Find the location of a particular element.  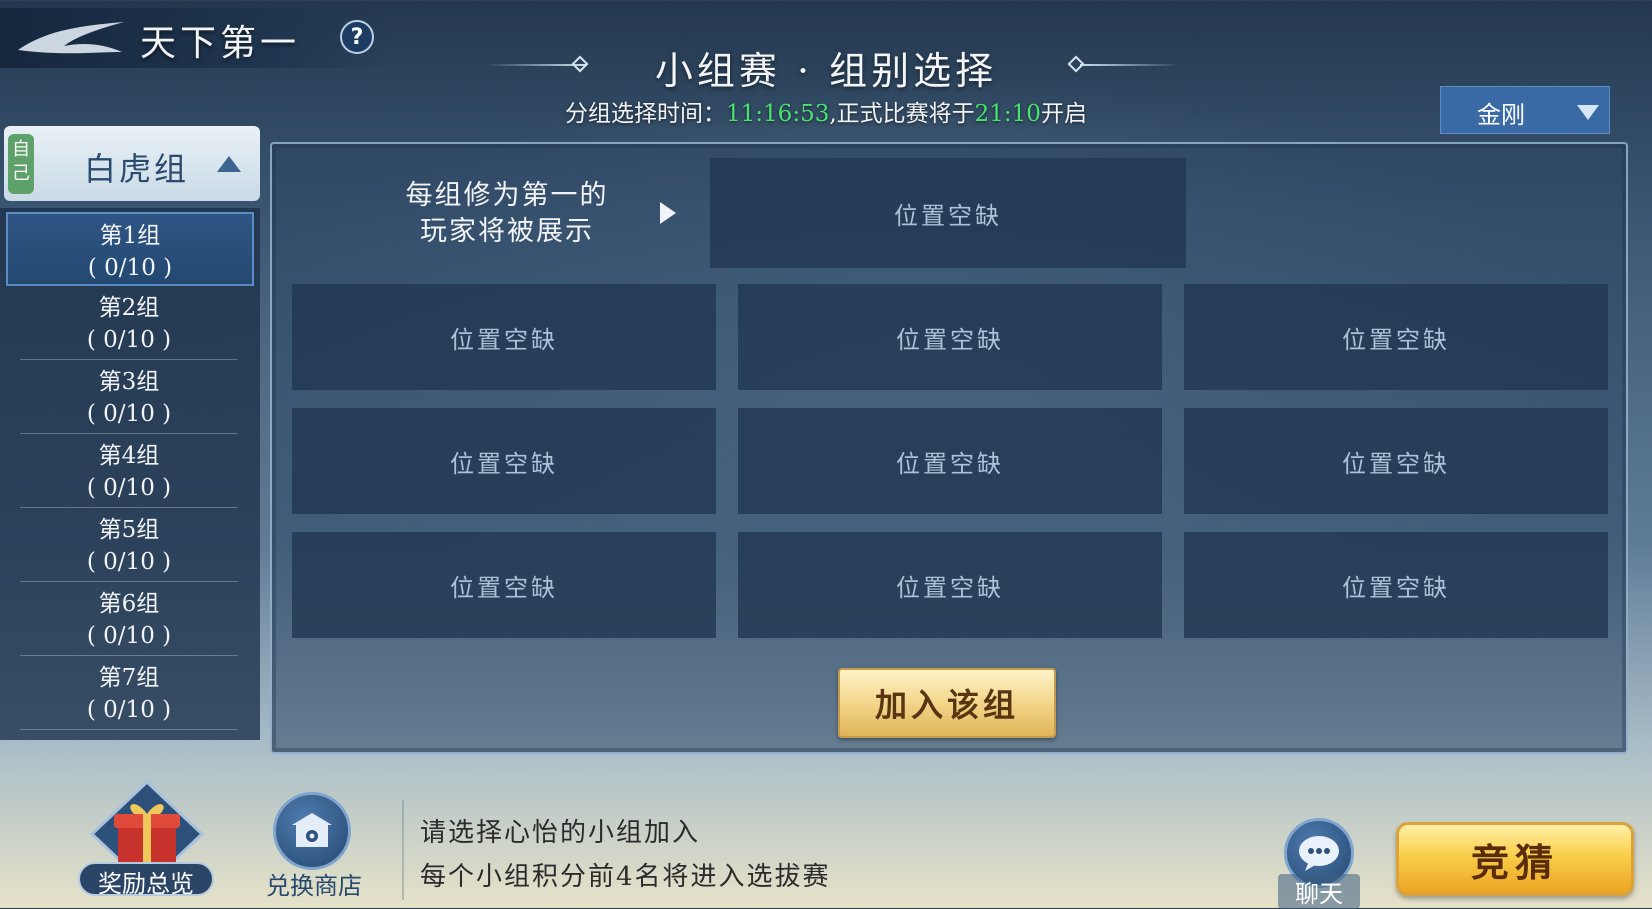

top-player-note-line1: 每组修为第一的 is located at coordinates (507, 195).